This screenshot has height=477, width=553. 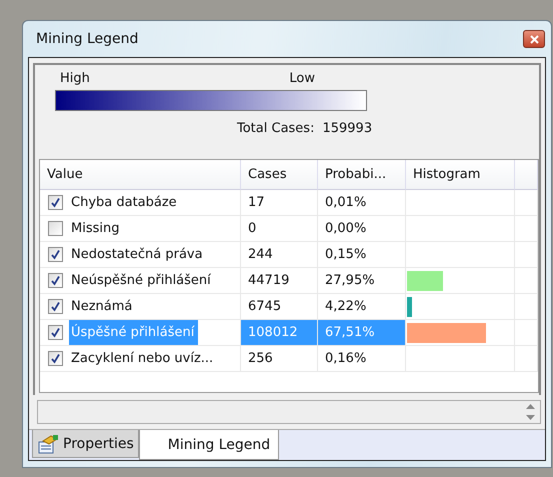 What do you see at coordinates (362, 281) in the screenshot?
I see `table-cell: 27,95%` at bounding box center [362, 281].